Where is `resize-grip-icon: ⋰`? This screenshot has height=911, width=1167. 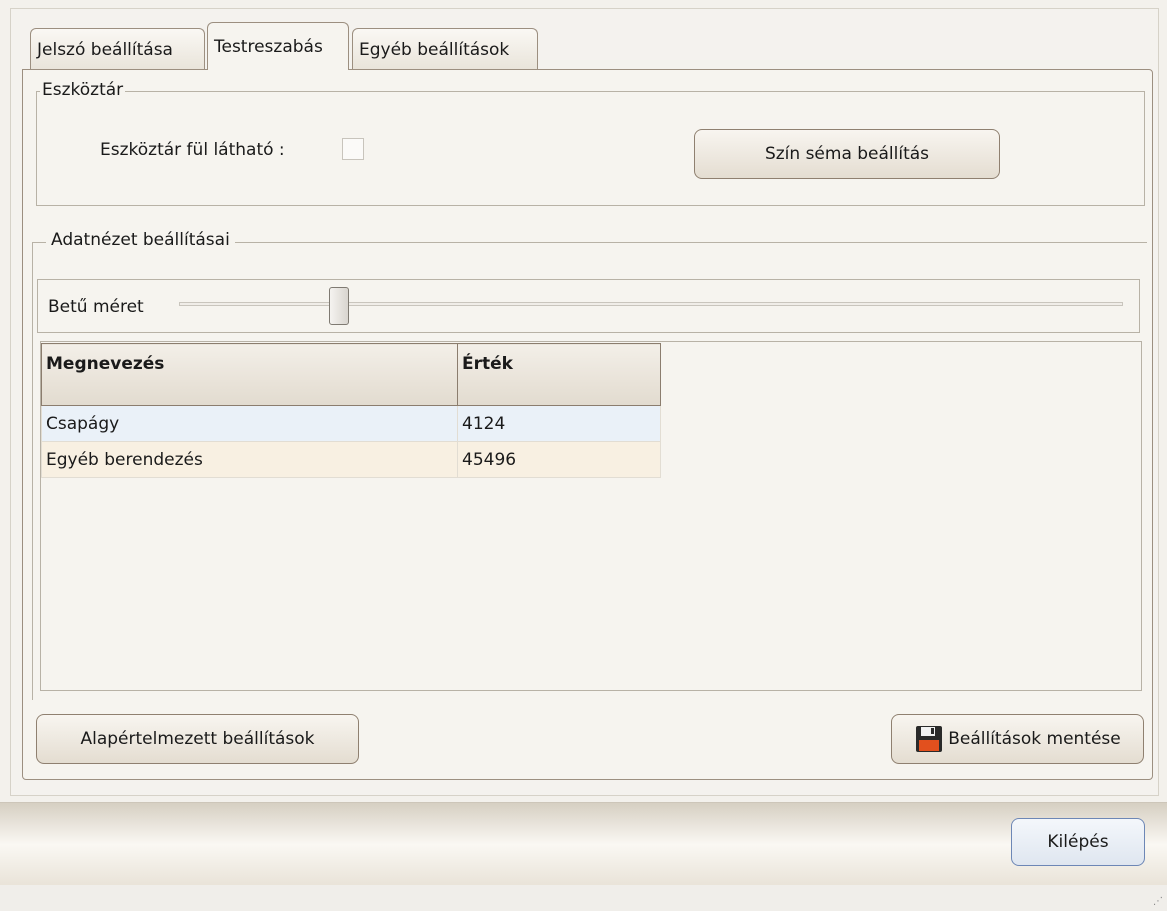
resize-grip-icon: ⋰ is located at coordinates (1158, 901).